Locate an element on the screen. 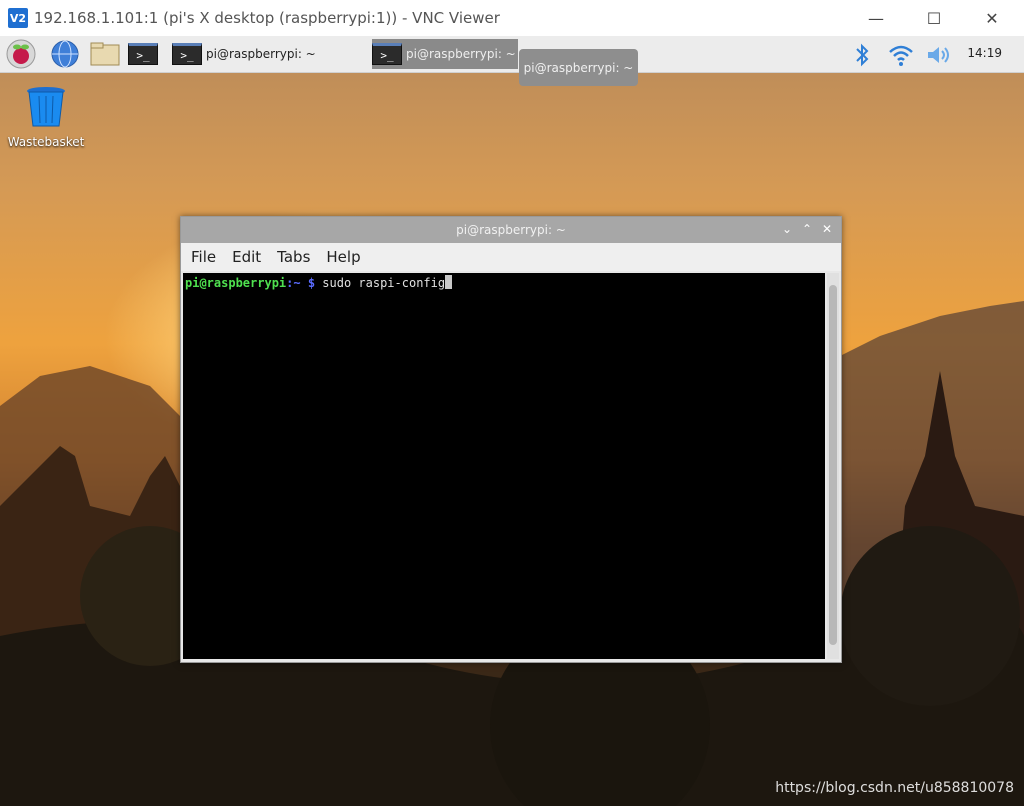 The height and width of the screenshot is (806, 1024). terminal-launcher-button: >_ is located at coordinates (143, 54).